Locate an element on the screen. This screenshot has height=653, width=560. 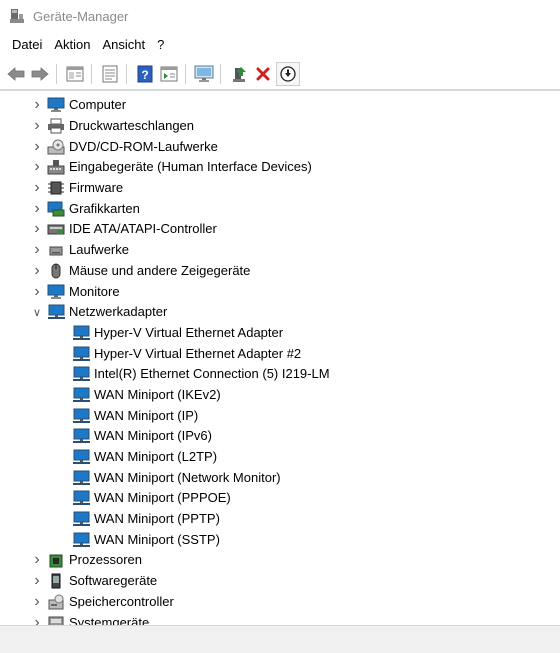
tree-category-label: DVD/CD-ROM-Laufwerke is located at coordinates (143, 146).